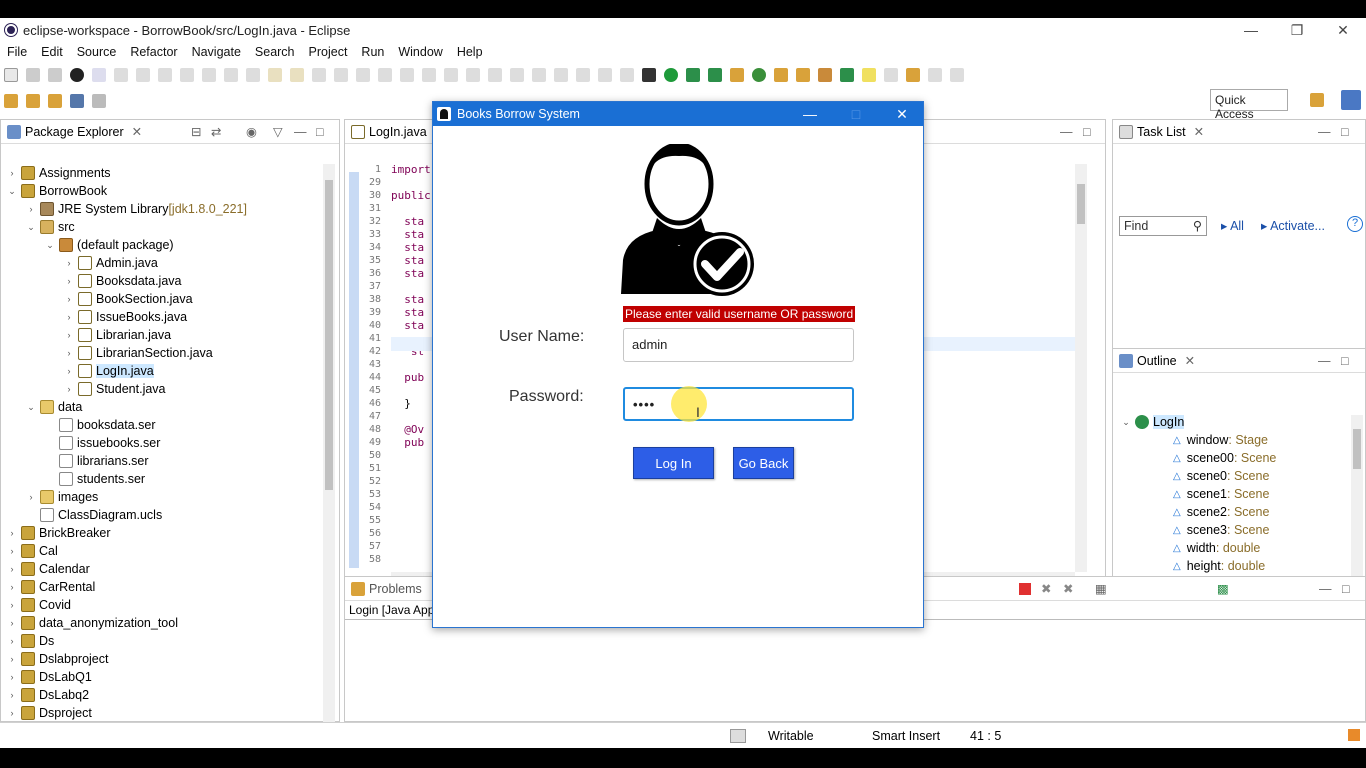 This screenshot has height=768, width=1366. What do you see at coordinates (693, 75) in the screenshot?
I see `coverage-icon` at bounding box center [693, 75].